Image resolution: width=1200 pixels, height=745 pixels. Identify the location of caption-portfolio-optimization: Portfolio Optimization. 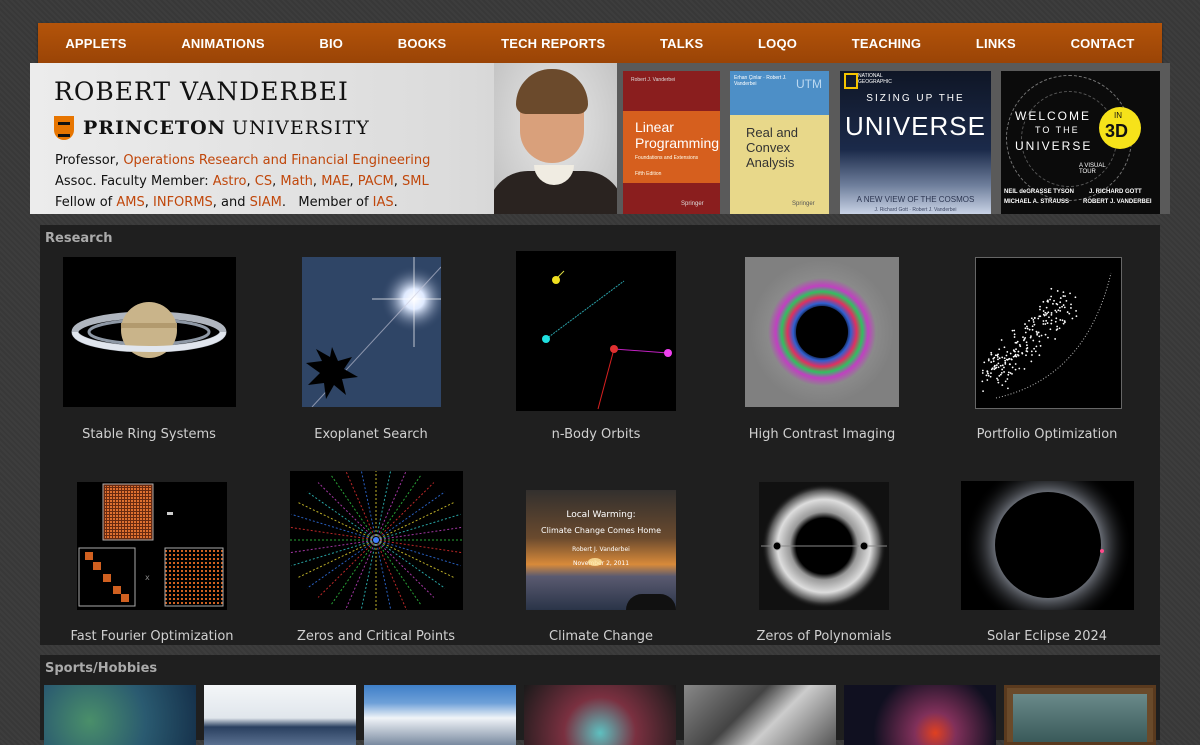
(1047, 434).